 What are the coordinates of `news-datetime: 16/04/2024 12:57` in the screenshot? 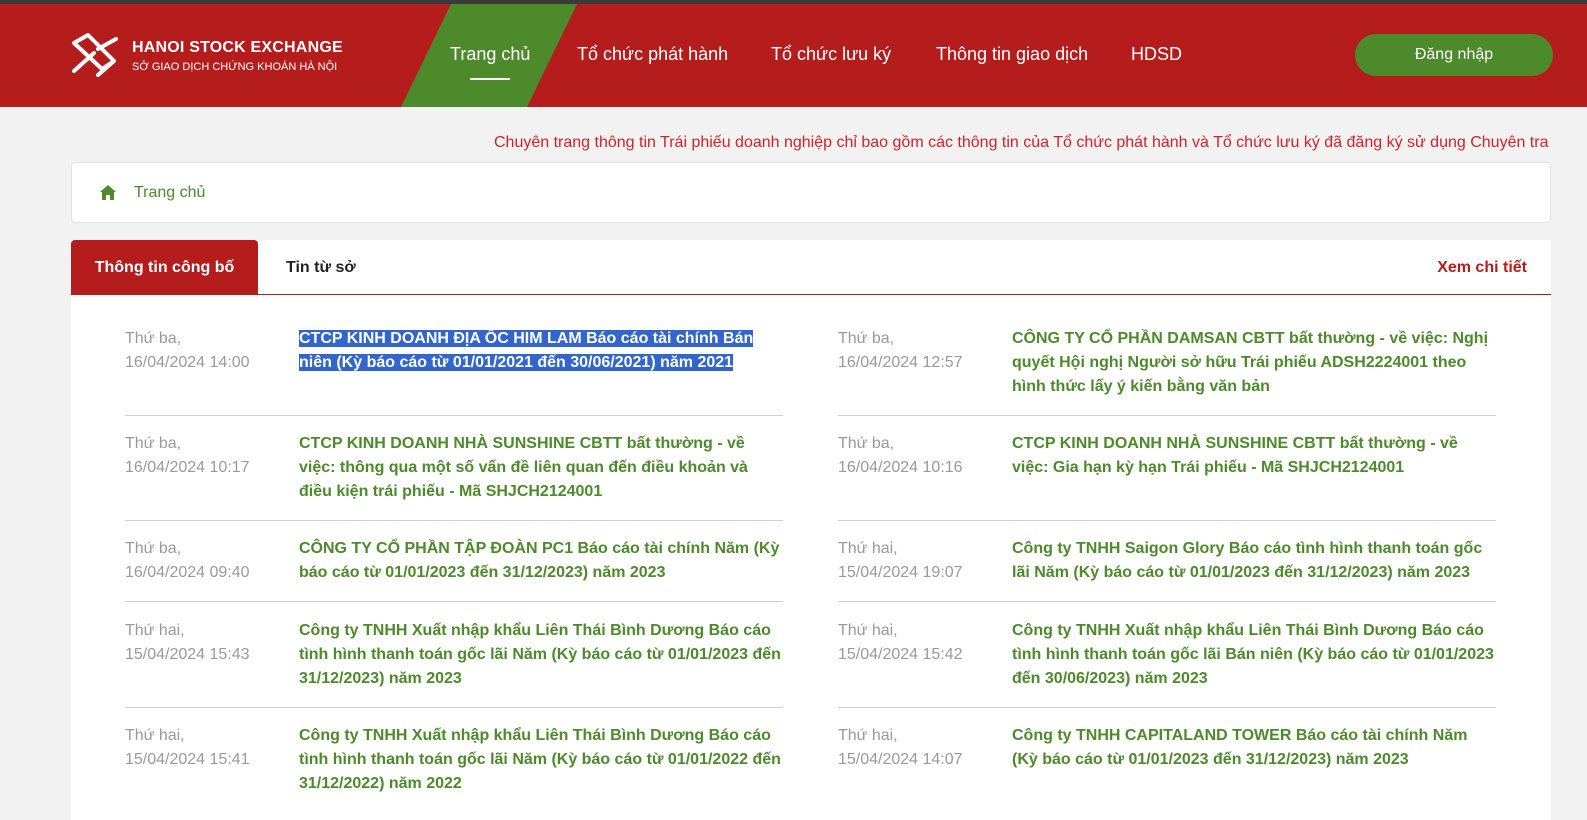 It's located at (900, 362).